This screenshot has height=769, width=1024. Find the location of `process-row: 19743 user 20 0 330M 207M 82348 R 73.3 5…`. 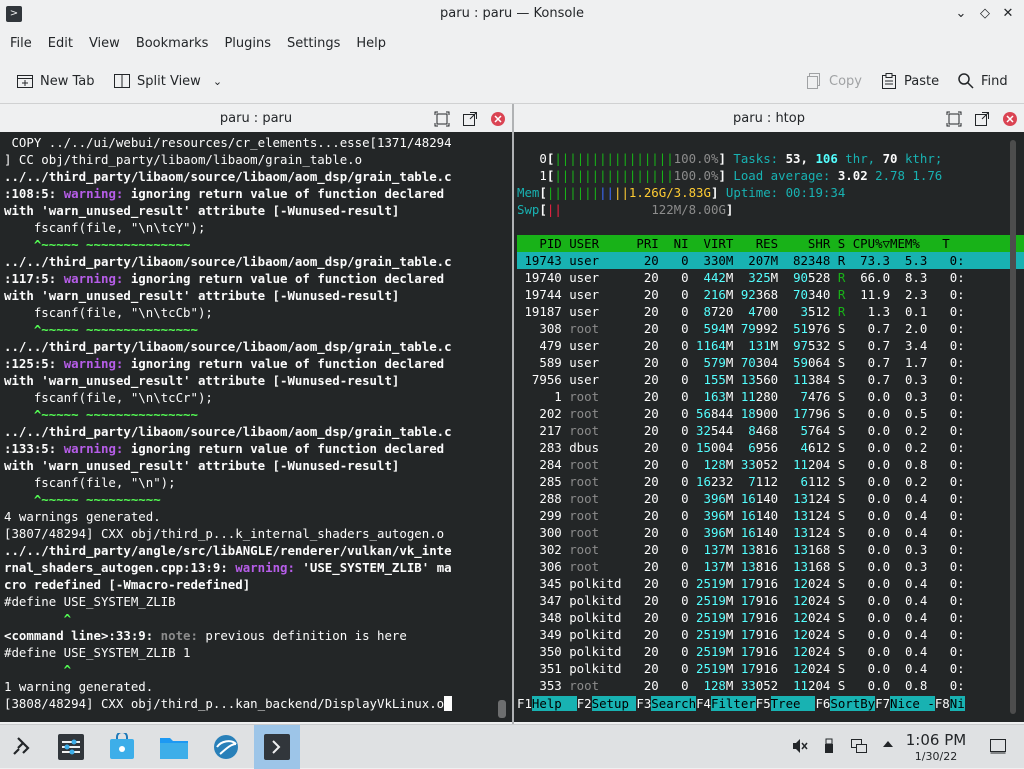

process-row: 19743 user 20 0 330M 207M 82348 R 73.3 5… is located at coordinates (770, 260).